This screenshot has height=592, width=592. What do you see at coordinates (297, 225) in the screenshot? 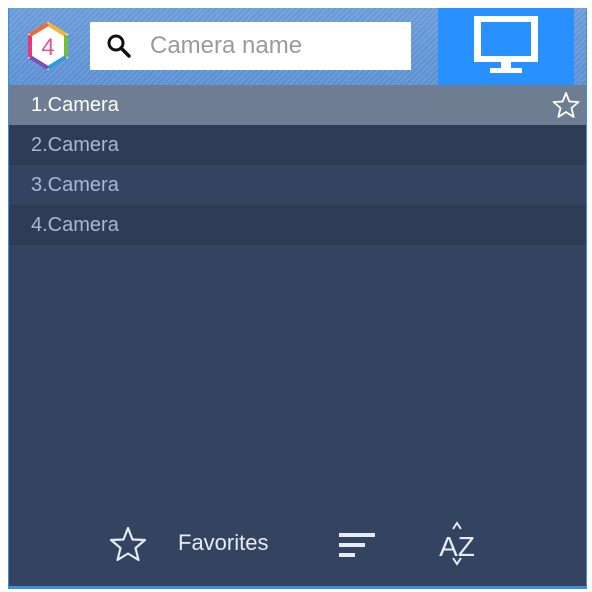
I see `camera-list-item: 4.Camera` at bounding box center [297, 225].